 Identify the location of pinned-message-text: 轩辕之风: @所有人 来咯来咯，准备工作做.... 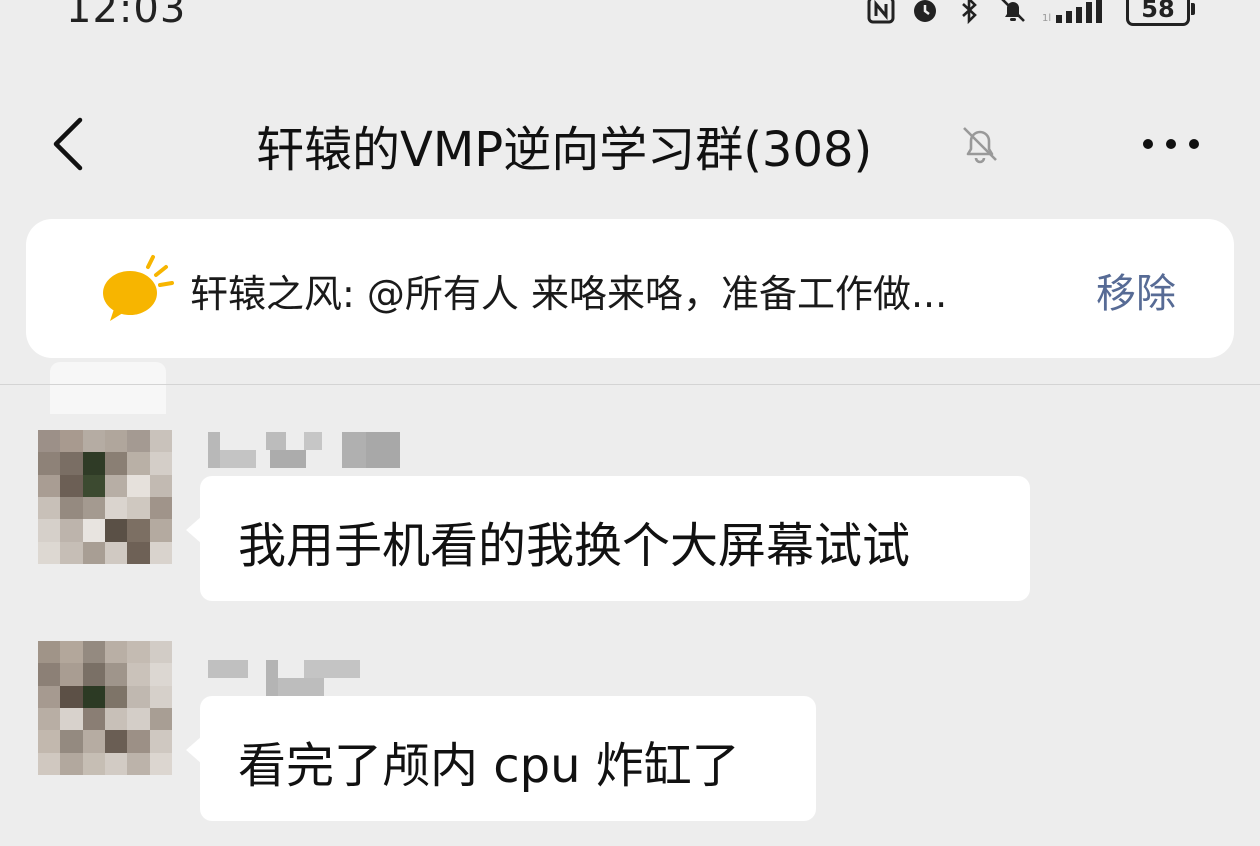
(569, 294).